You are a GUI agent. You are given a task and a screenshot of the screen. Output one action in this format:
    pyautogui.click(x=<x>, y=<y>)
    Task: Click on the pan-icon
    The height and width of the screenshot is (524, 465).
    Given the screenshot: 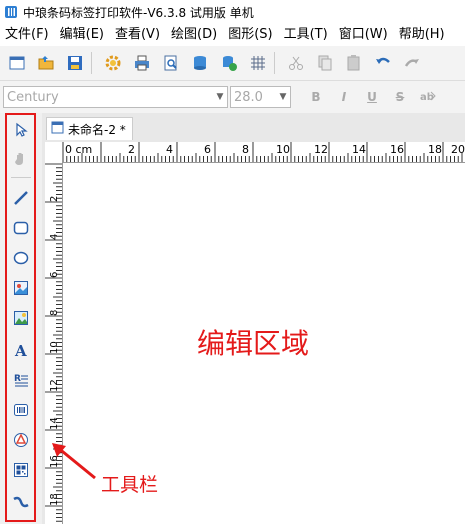 What is the action you would take?
    pyautogui.click(x=21, y=158)
    